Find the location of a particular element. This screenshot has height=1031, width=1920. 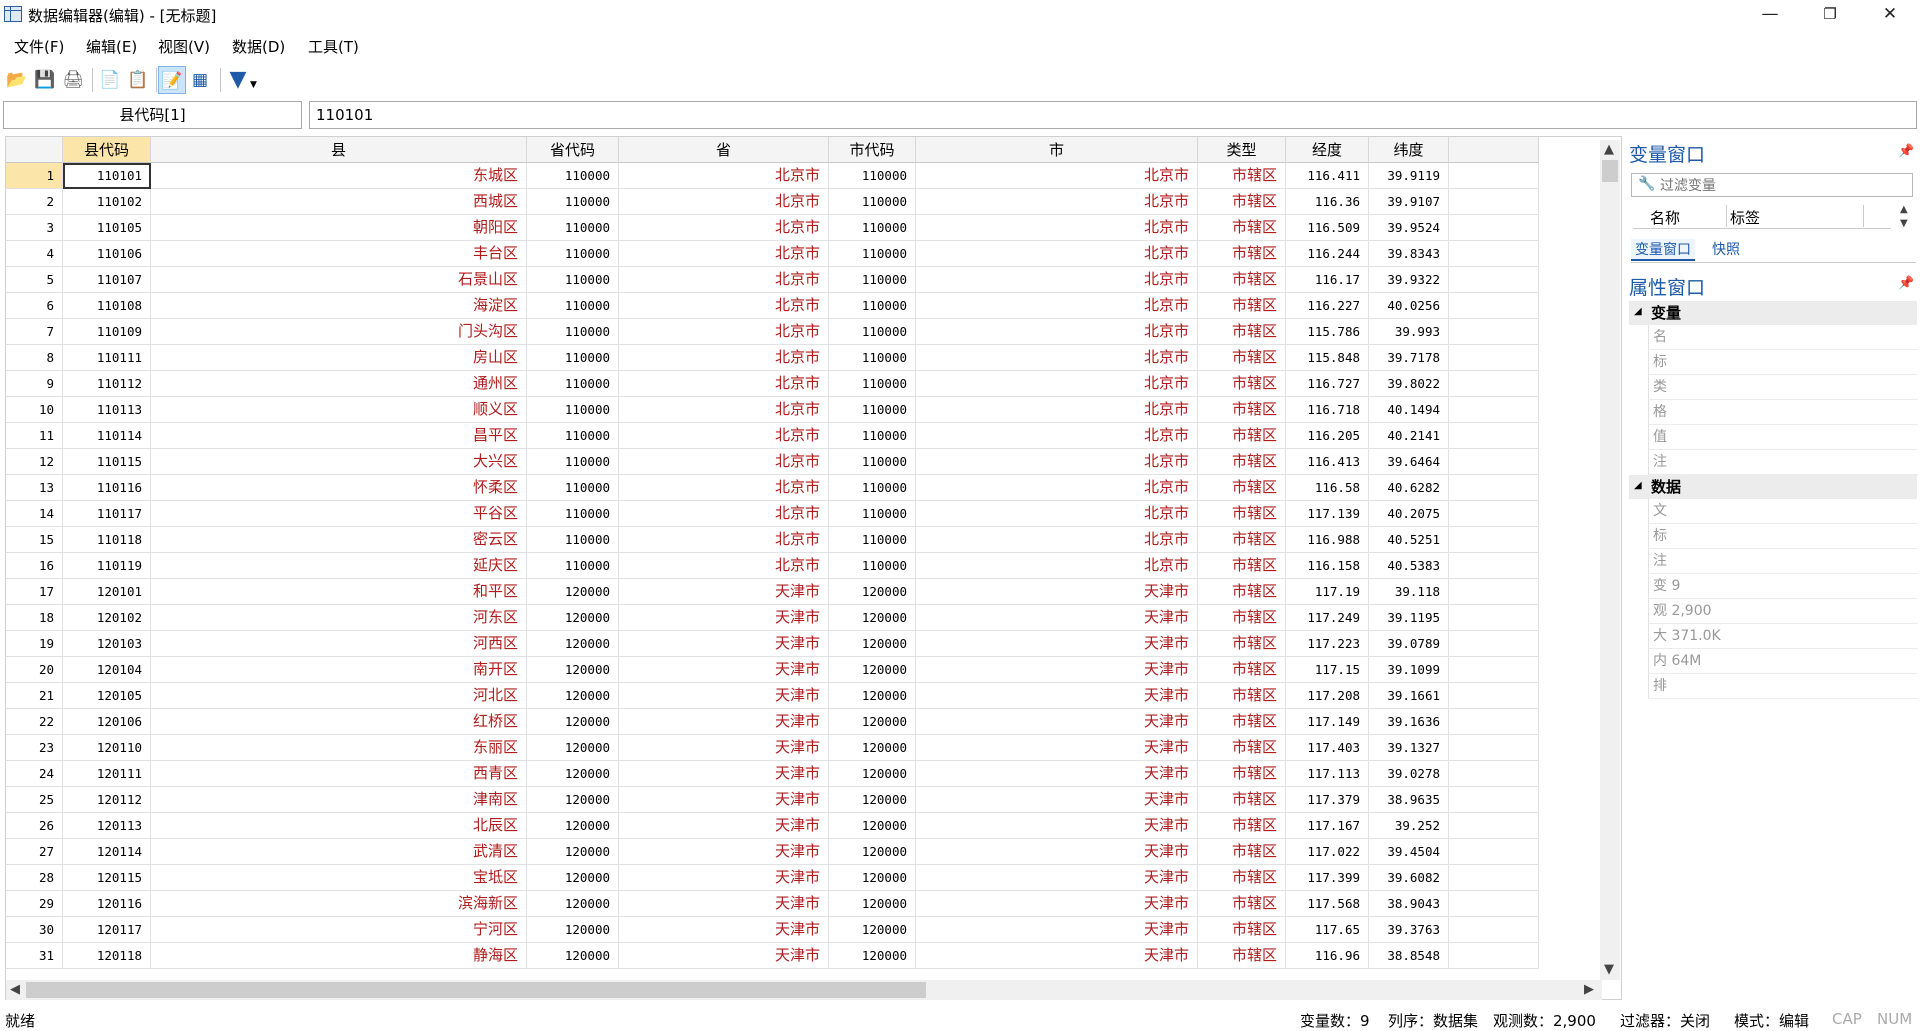

row-number: 11 is located at coordinates (34, 436).